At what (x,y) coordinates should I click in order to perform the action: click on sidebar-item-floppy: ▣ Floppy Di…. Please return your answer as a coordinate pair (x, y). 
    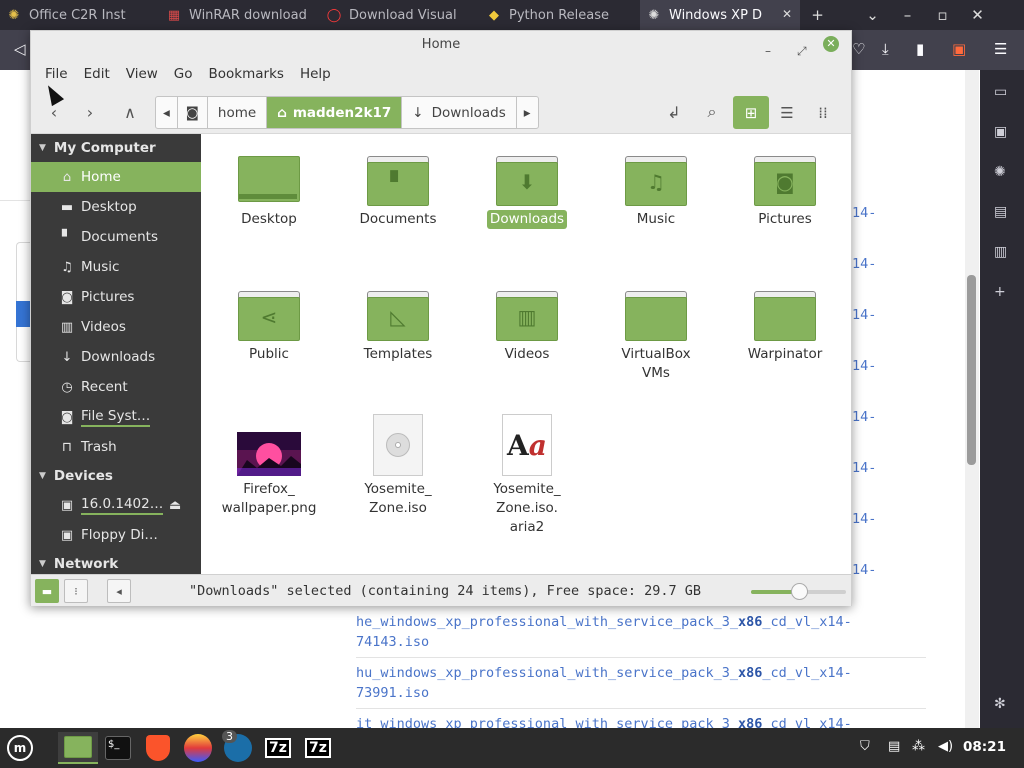
    Looking at the image, I should click on (116, 535).